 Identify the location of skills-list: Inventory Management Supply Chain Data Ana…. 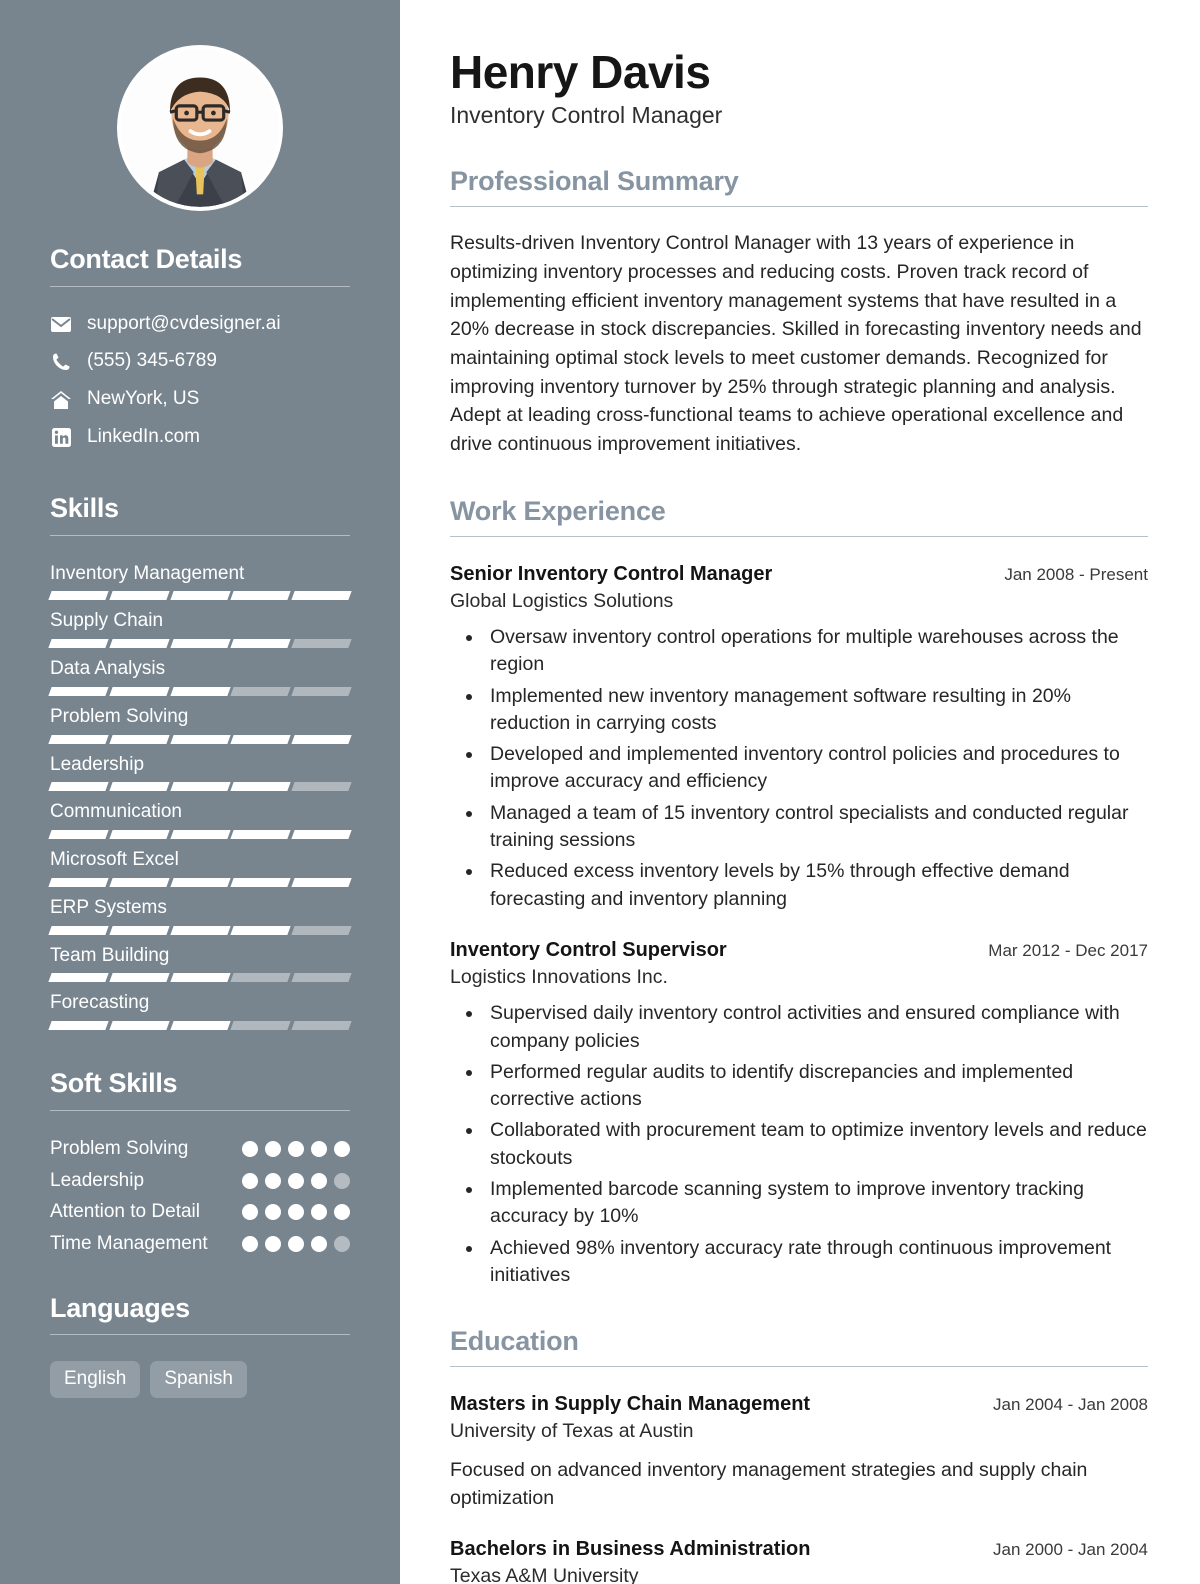
(200, 796).